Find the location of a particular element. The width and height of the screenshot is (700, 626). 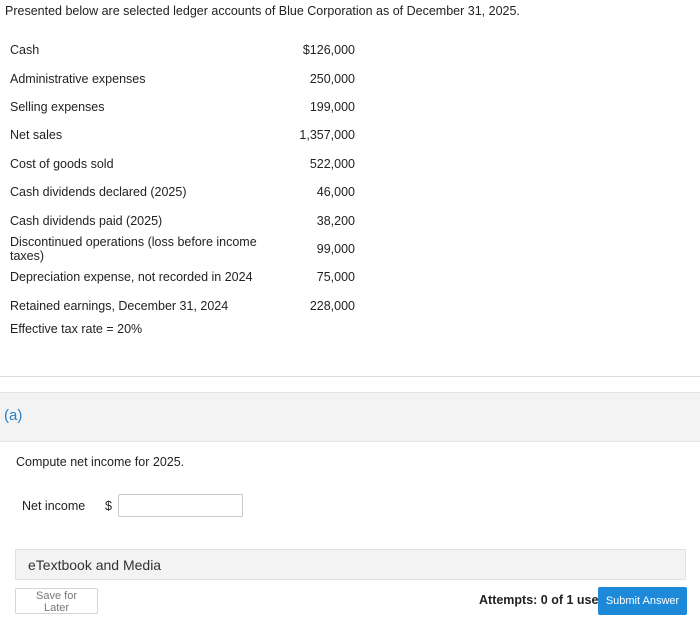

ledger-account: Cash dividends paid (2025) is located at coordinates (86, 220).